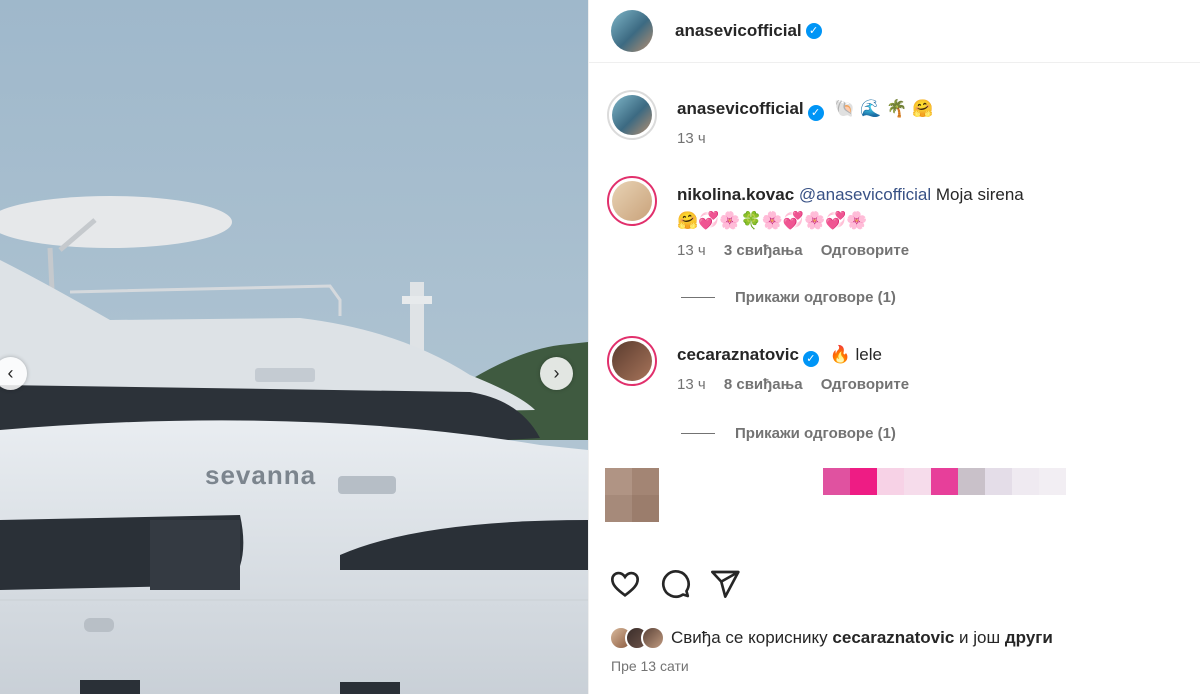 The width and height of the screenshot is (1200, 694). I want to click on comment-likes: 3 свиђања, so click(763, 250).